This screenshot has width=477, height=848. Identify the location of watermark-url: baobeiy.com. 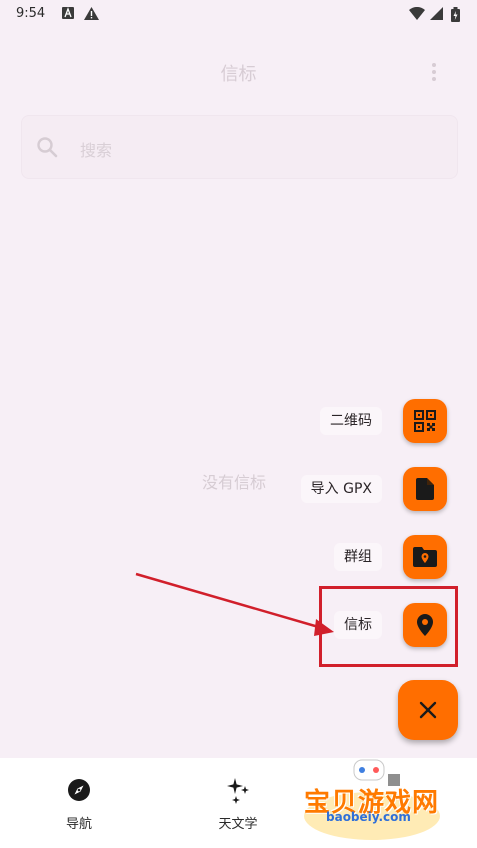
(368, 817).